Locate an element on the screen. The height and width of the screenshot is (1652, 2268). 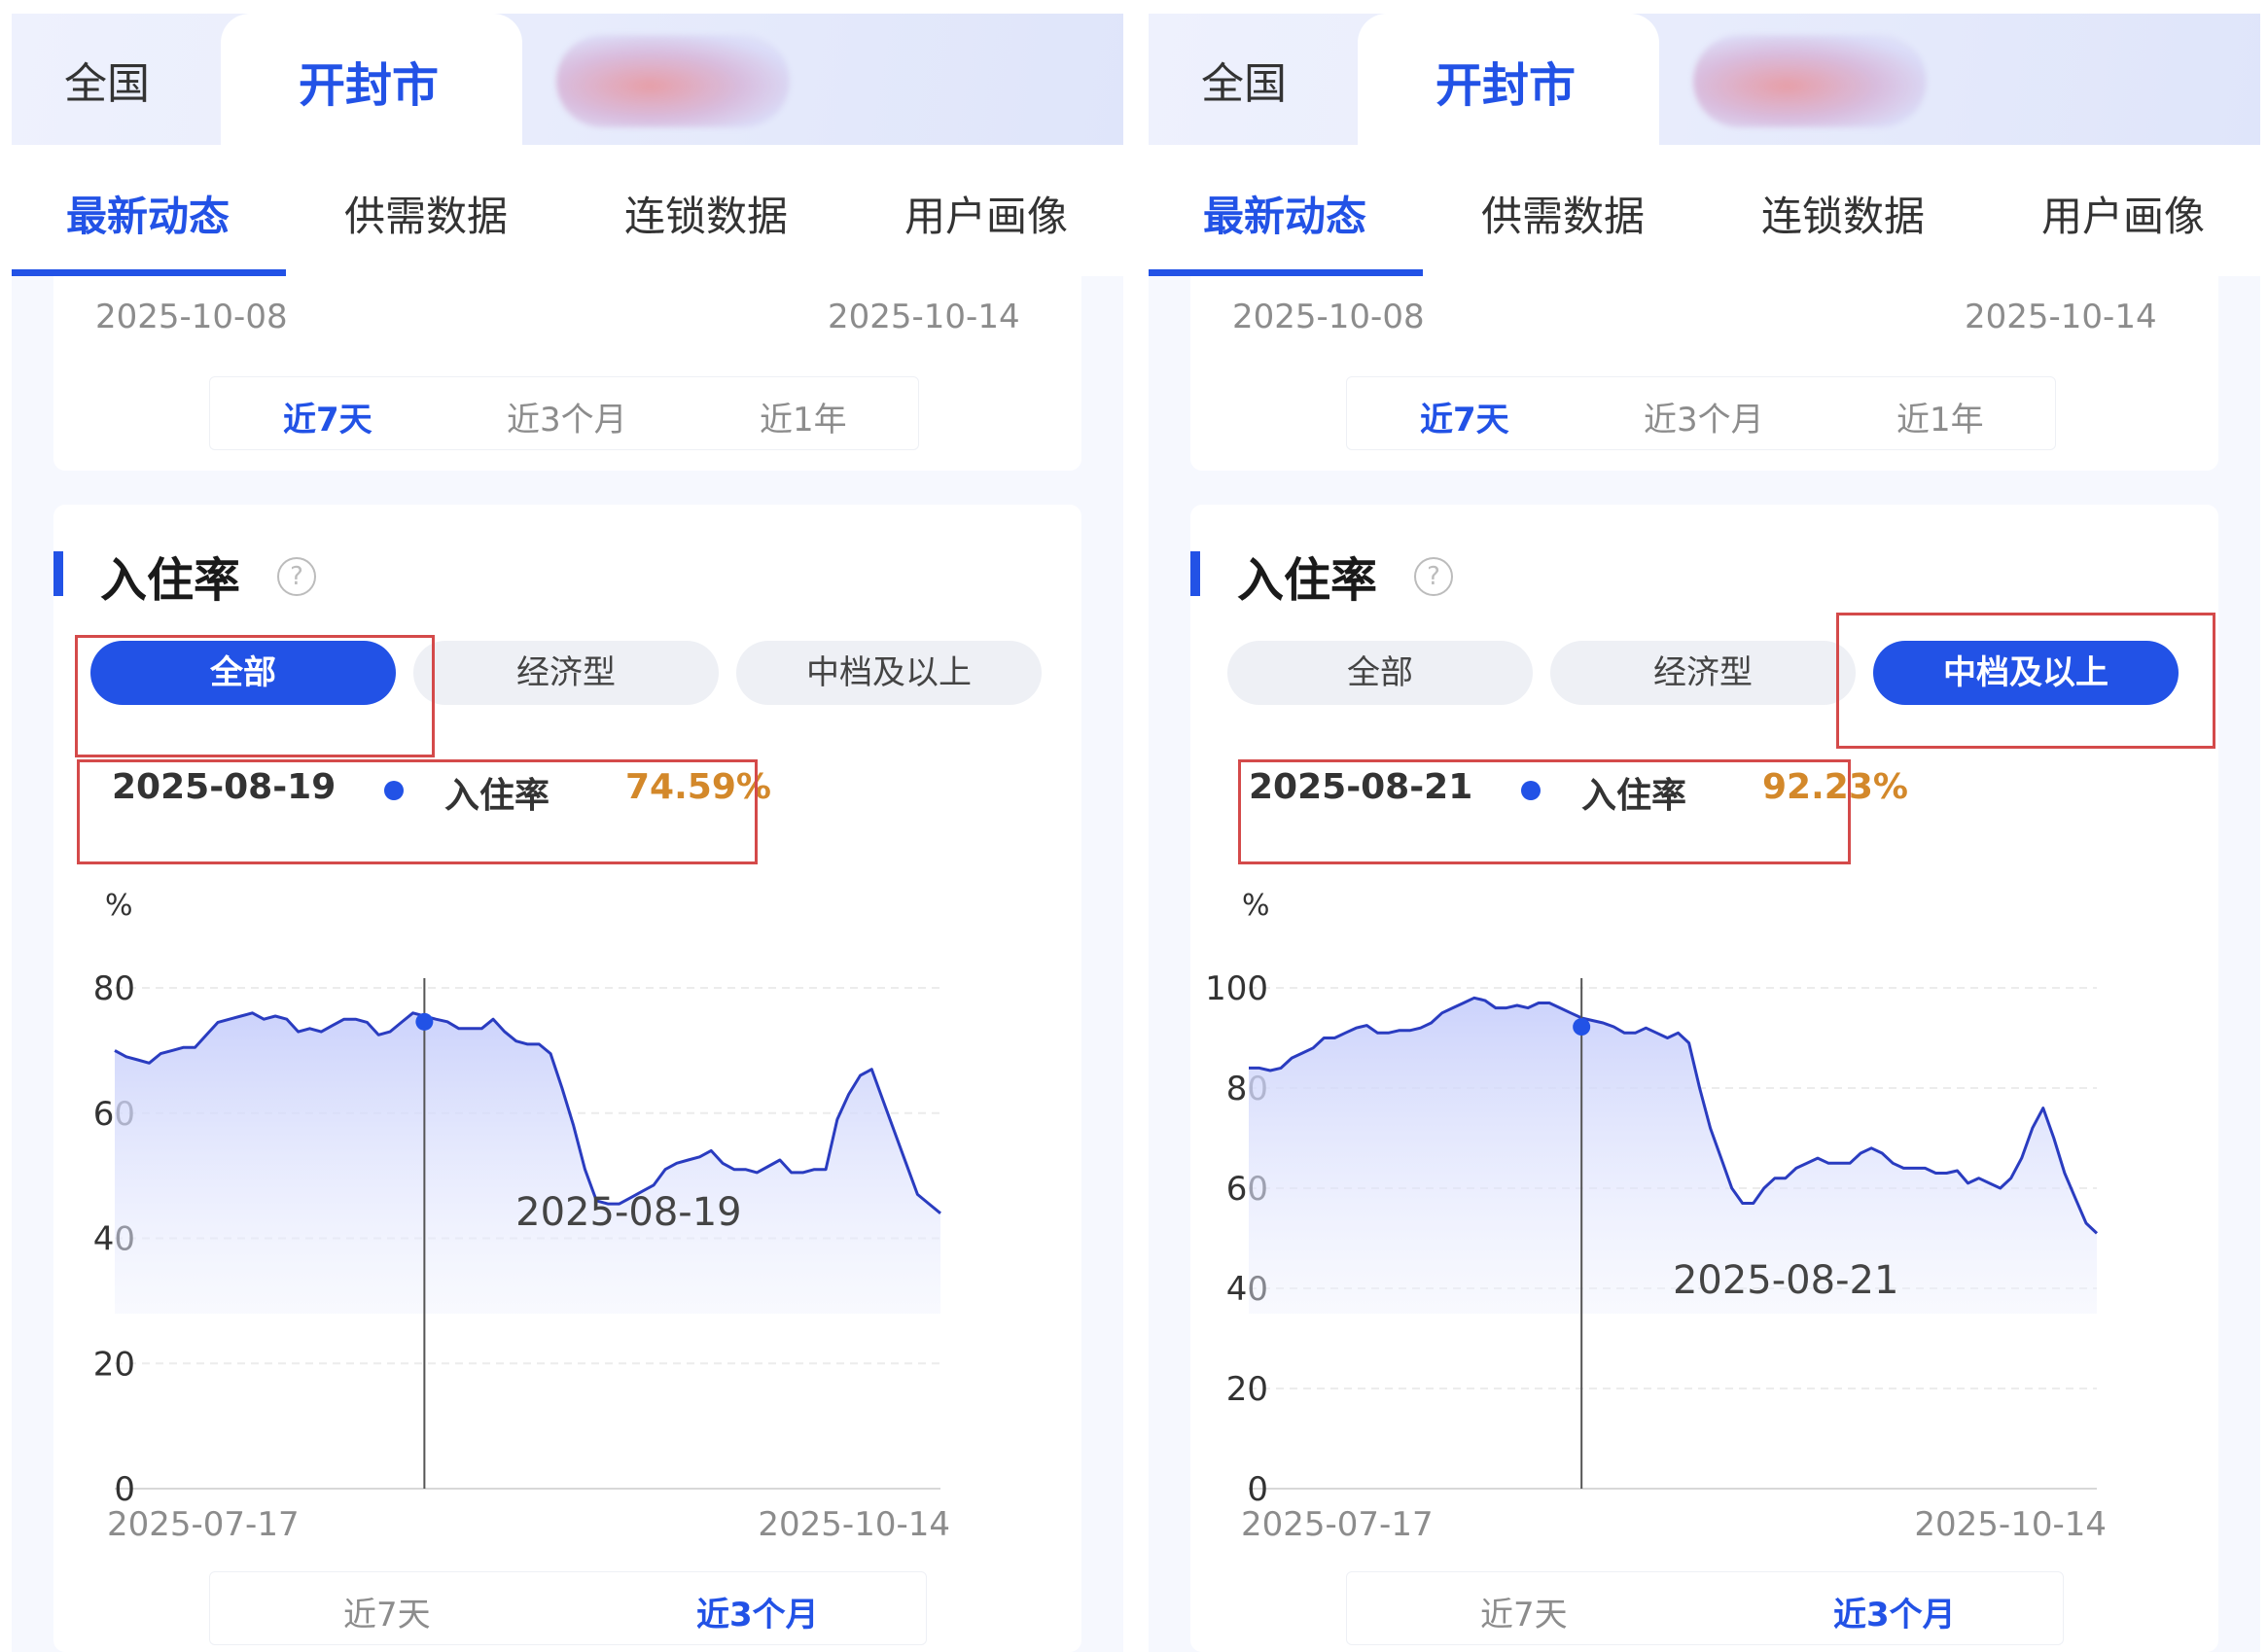
y-tick-label: 80 is located at coordinates (114, 988).